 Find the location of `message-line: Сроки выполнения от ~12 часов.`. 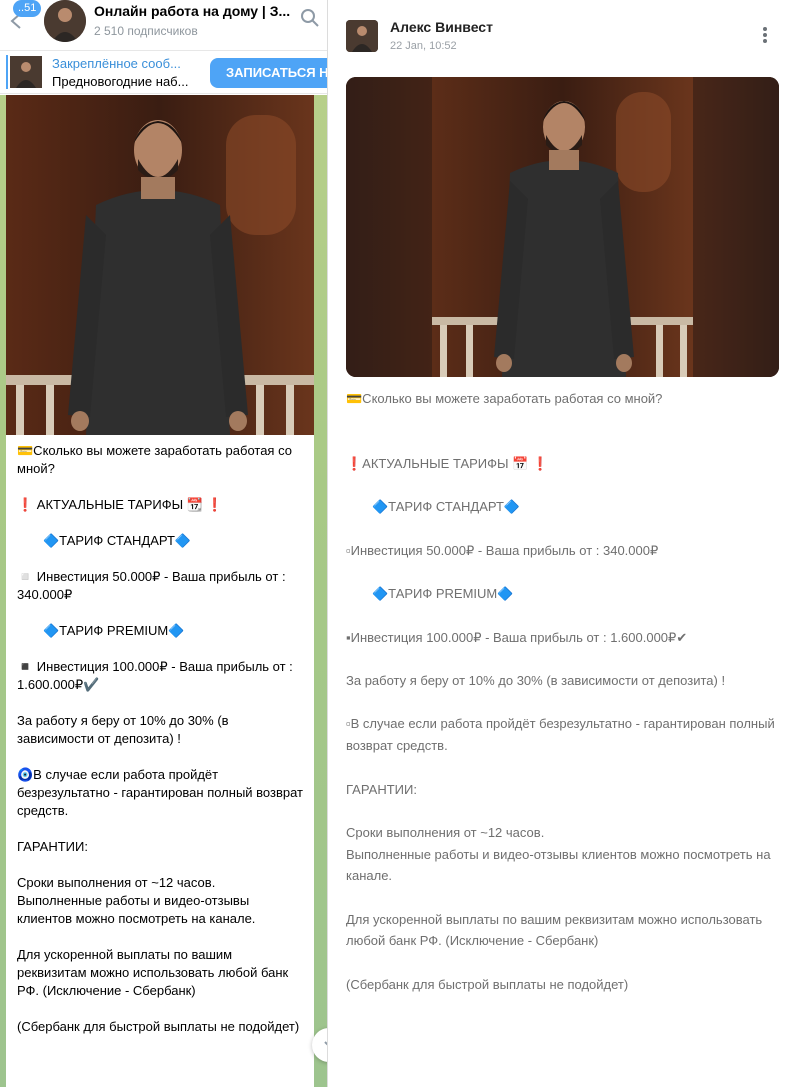

message-line: Сроки выполнения от ~12 часов. is located at coordinates (116, 882).